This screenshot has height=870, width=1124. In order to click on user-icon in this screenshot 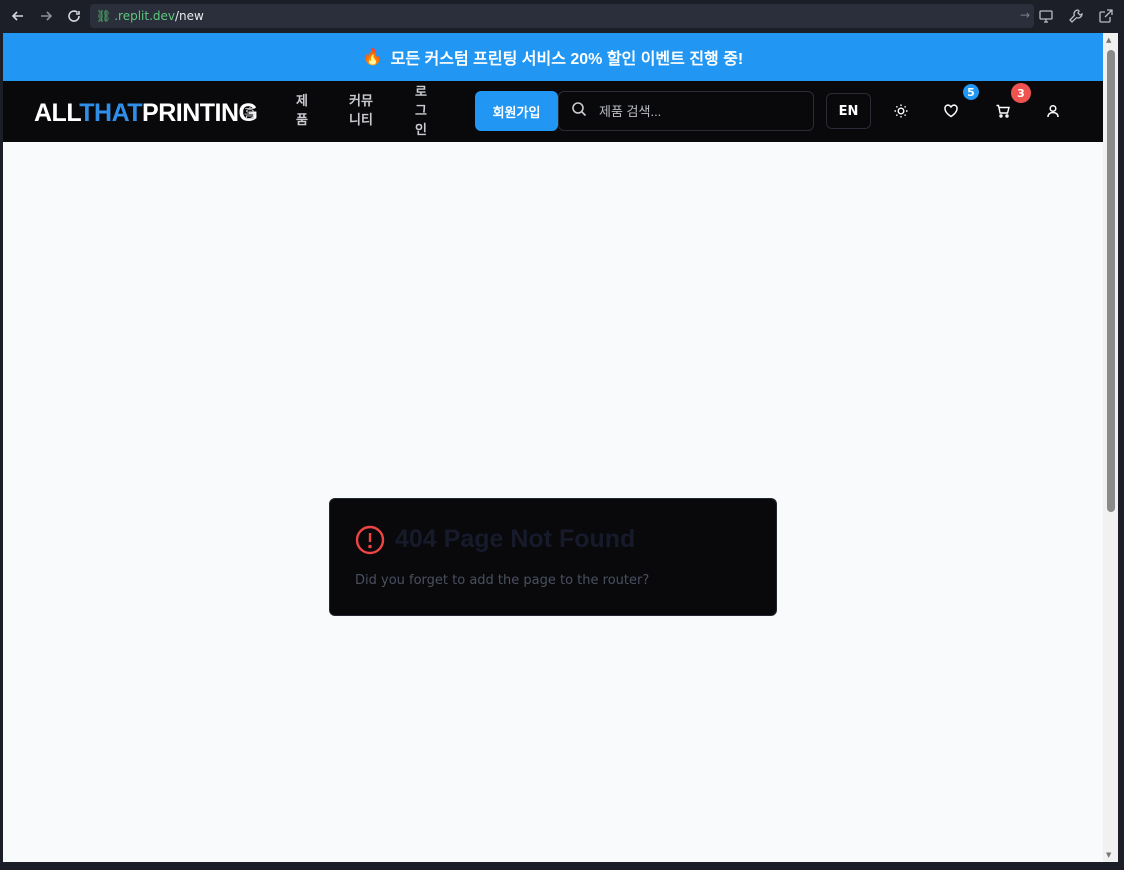, I will do `click(1053, 111)`.